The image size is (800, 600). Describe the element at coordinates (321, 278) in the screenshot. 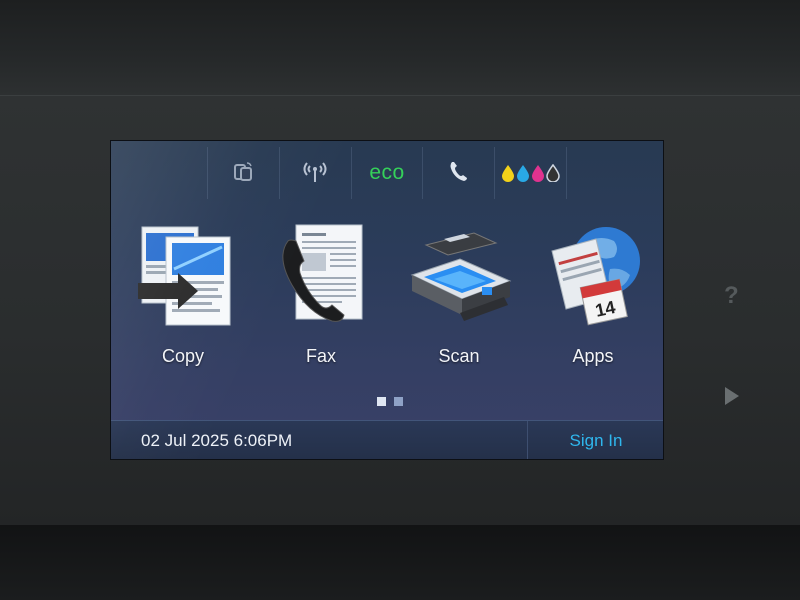

I see `fax-icon` at that location.